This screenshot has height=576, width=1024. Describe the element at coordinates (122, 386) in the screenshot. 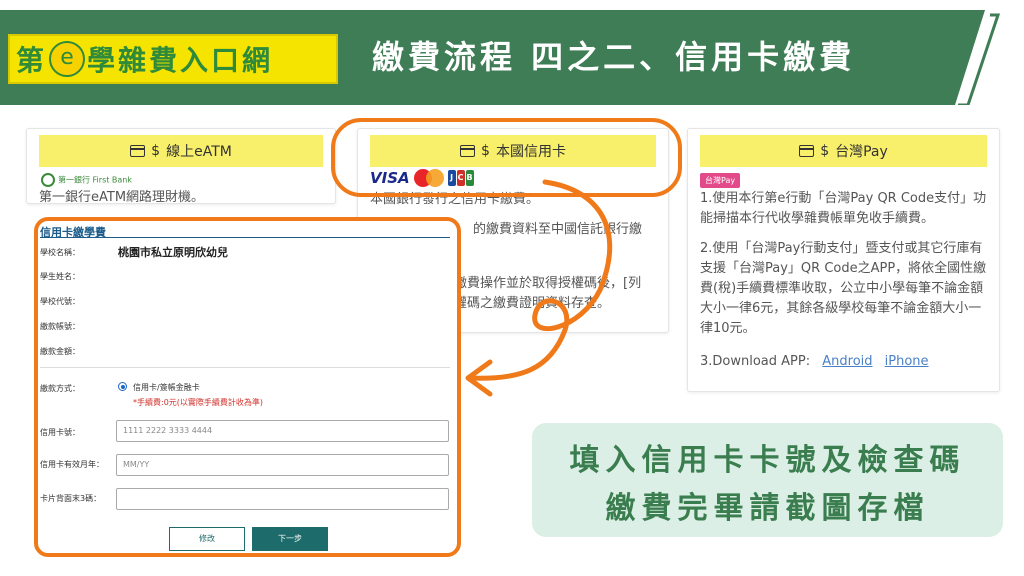

I see `radio-credit-card` at that location.